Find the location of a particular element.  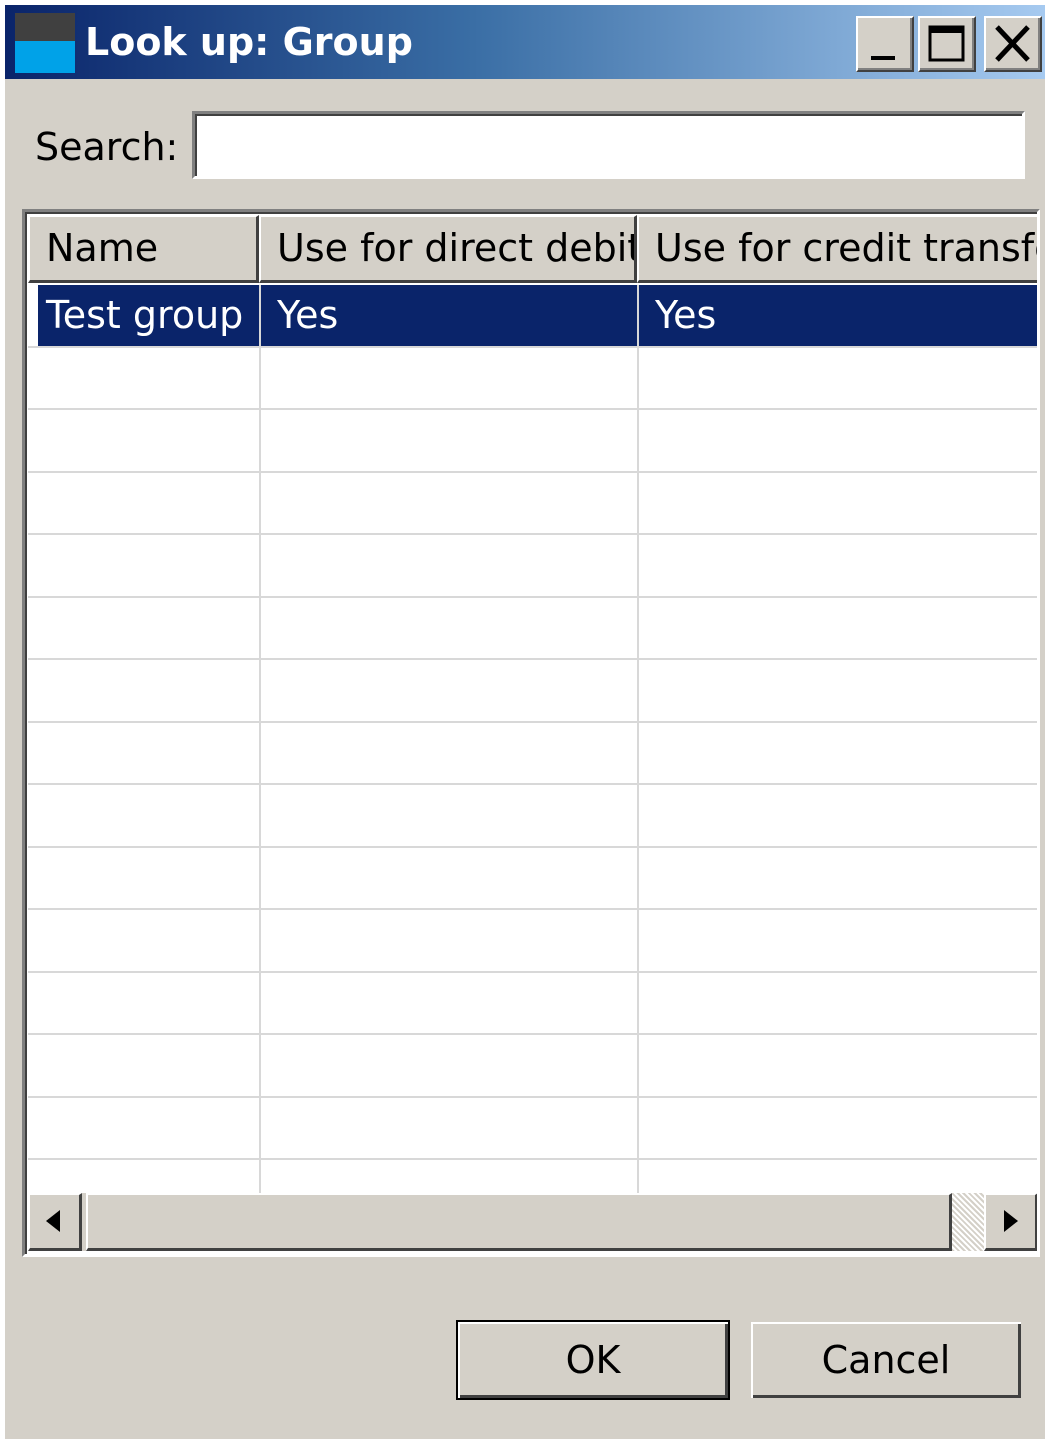

maximize-icon is located at coordinates (946, 43).